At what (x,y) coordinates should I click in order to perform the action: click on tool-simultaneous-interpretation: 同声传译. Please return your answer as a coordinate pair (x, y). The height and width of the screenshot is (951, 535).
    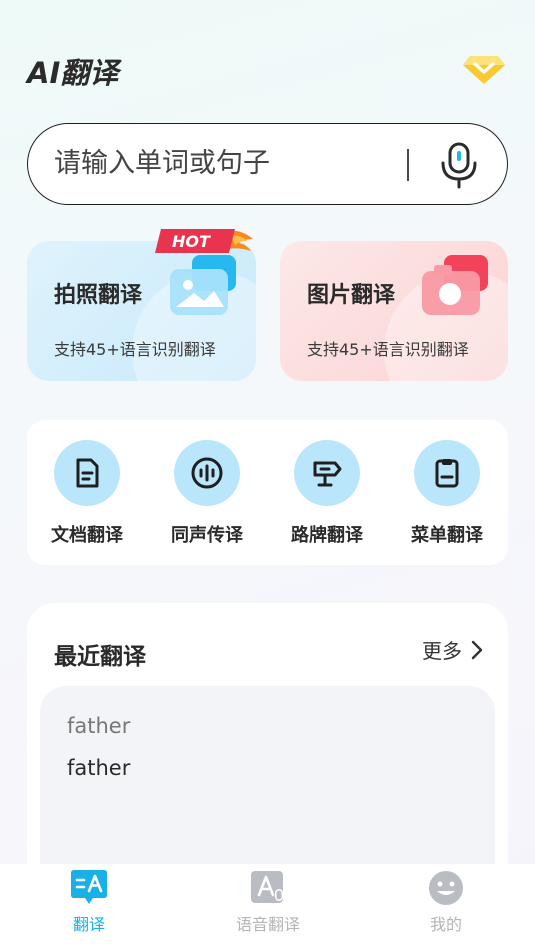
    Looking at the image, I should click on (207, 493).